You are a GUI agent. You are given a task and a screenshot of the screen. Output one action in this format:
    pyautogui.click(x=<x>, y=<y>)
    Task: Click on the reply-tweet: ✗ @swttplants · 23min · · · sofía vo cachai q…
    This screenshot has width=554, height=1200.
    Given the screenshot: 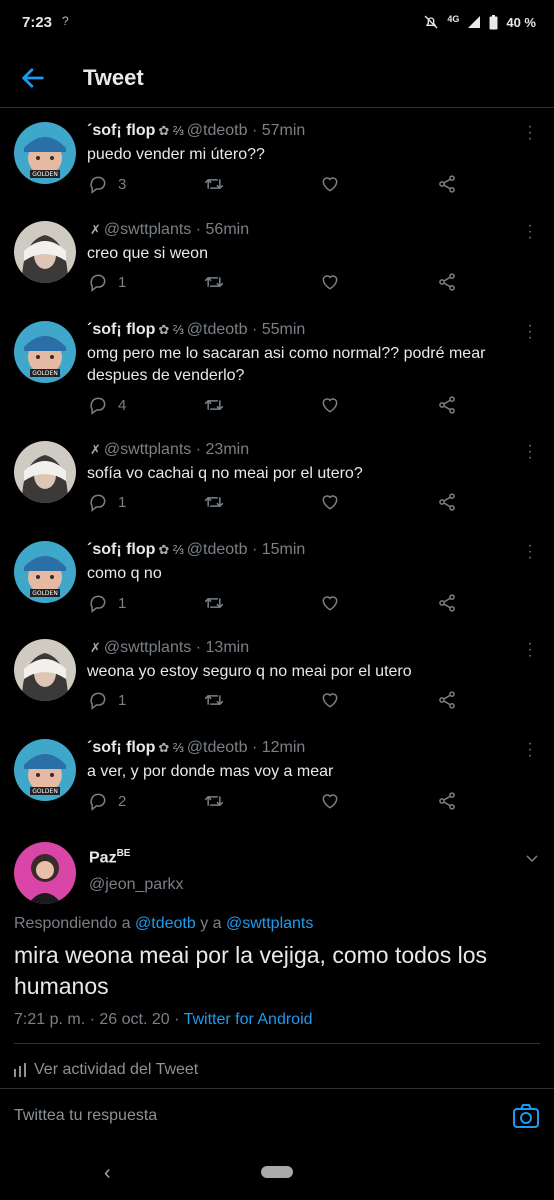 What is the action you would take?
    pyautogui.click(x=277, y=480)
    